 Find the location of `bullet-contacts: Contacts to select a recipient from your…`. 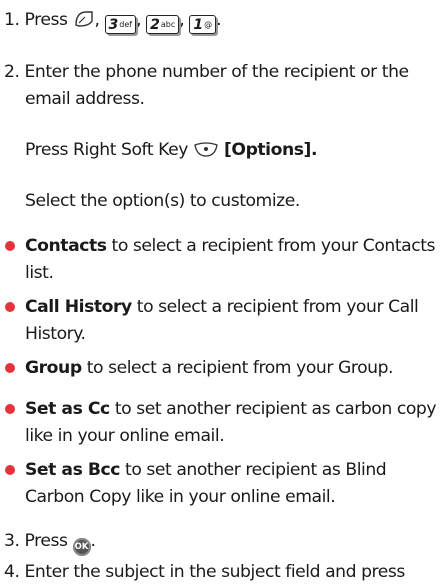

bullet-contacts: Contacts to select a recipient from your… is located at coordinates (230, 246).